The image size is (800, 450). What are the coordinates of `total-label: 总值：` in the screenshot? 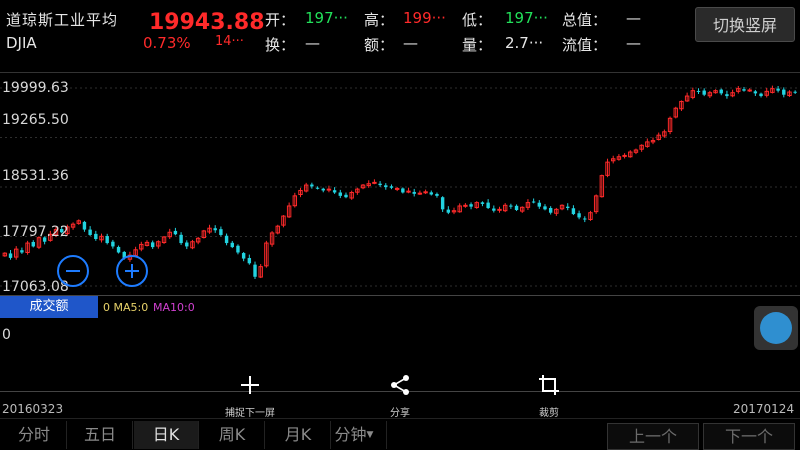 It's located at (585, 20).